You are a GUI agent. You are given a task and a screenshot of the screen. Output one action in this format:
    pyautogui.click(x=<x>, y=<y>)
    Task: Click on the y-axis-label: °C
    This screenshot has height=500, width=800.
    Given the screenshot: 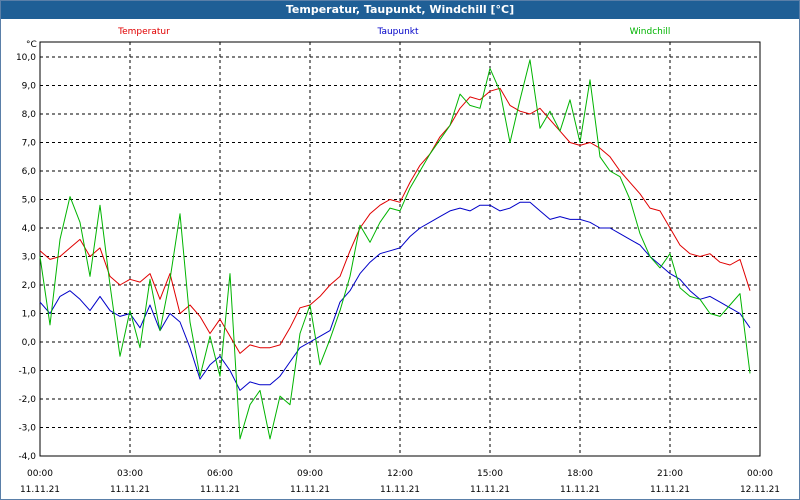 What is the action you would take?
    pyautogui.click(x=31, y=45)
    